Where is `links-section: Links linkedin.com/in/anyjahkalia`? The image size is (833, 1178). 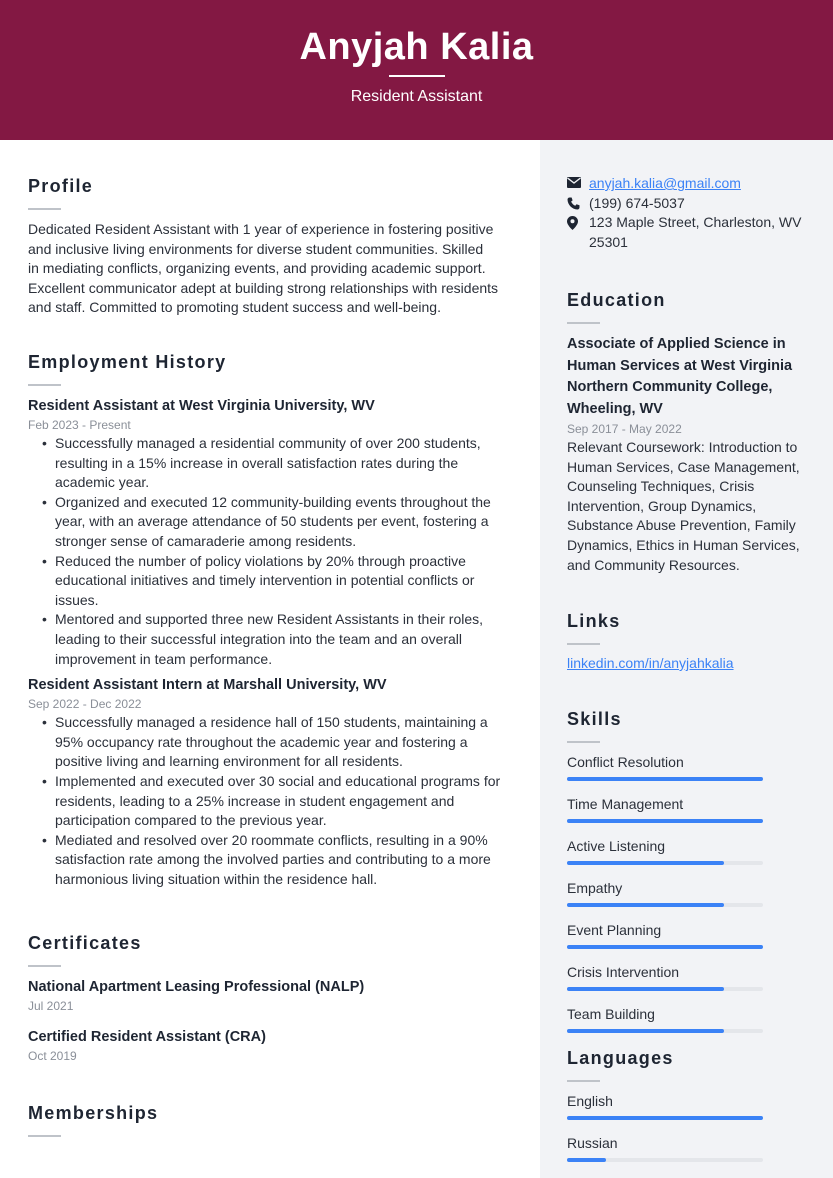
links-section: Links linkedin.com/in/anyjahkalia is located at coordinates (687, 642).